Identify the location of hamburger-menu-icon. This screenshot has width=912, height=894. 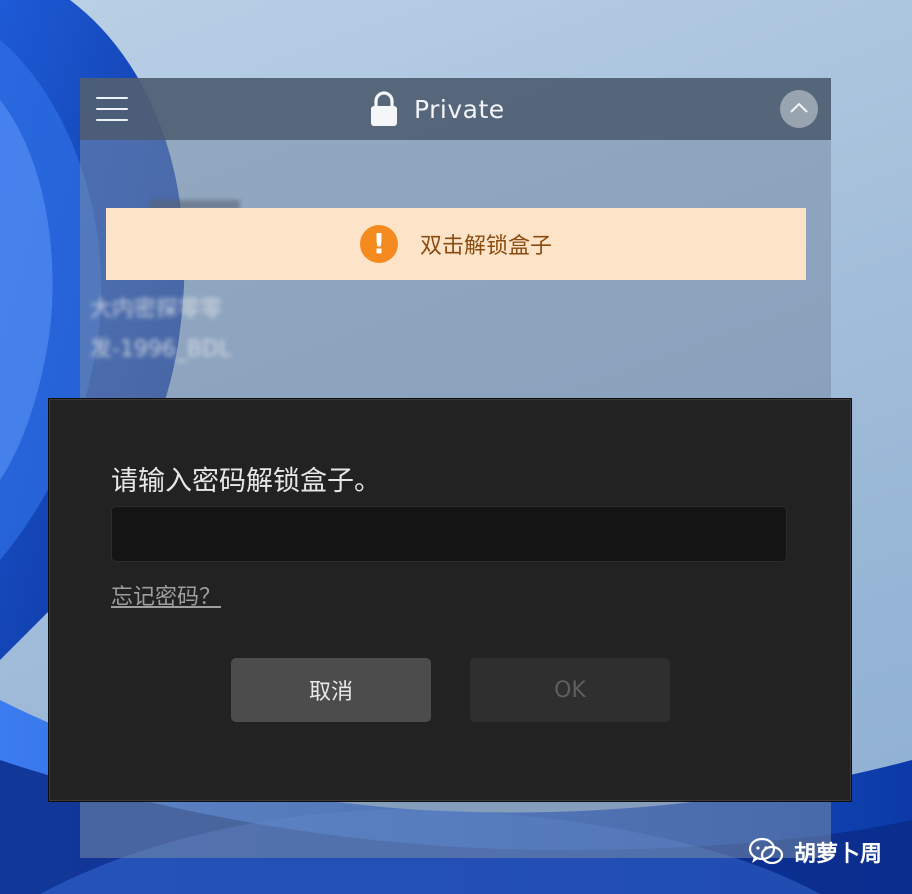
(112, 109).